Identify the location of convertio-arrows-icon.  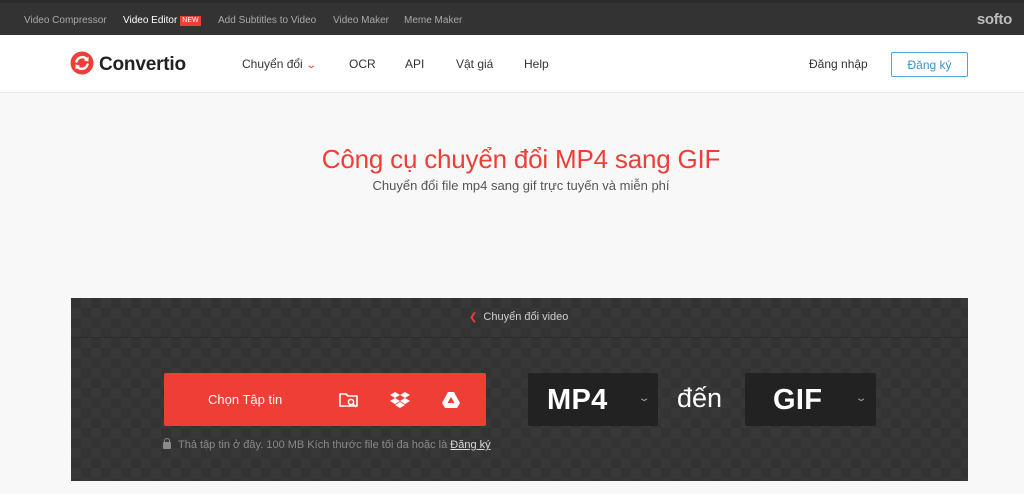
(82, 65).